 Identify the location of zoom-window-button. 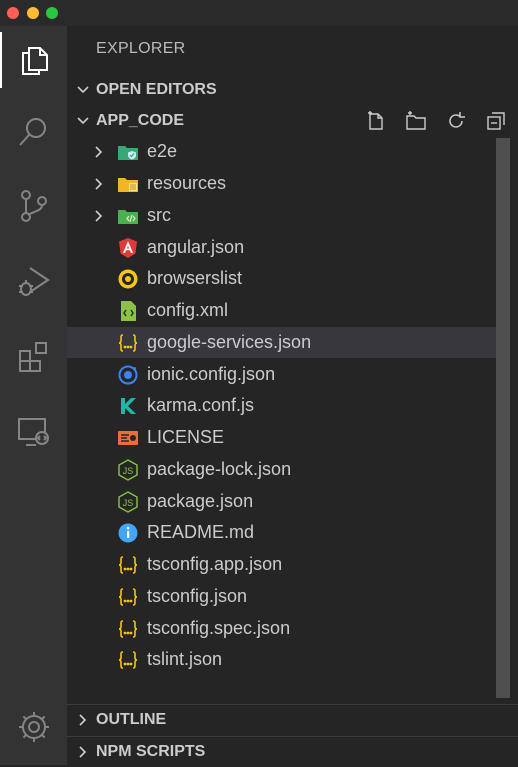
(52, 13).